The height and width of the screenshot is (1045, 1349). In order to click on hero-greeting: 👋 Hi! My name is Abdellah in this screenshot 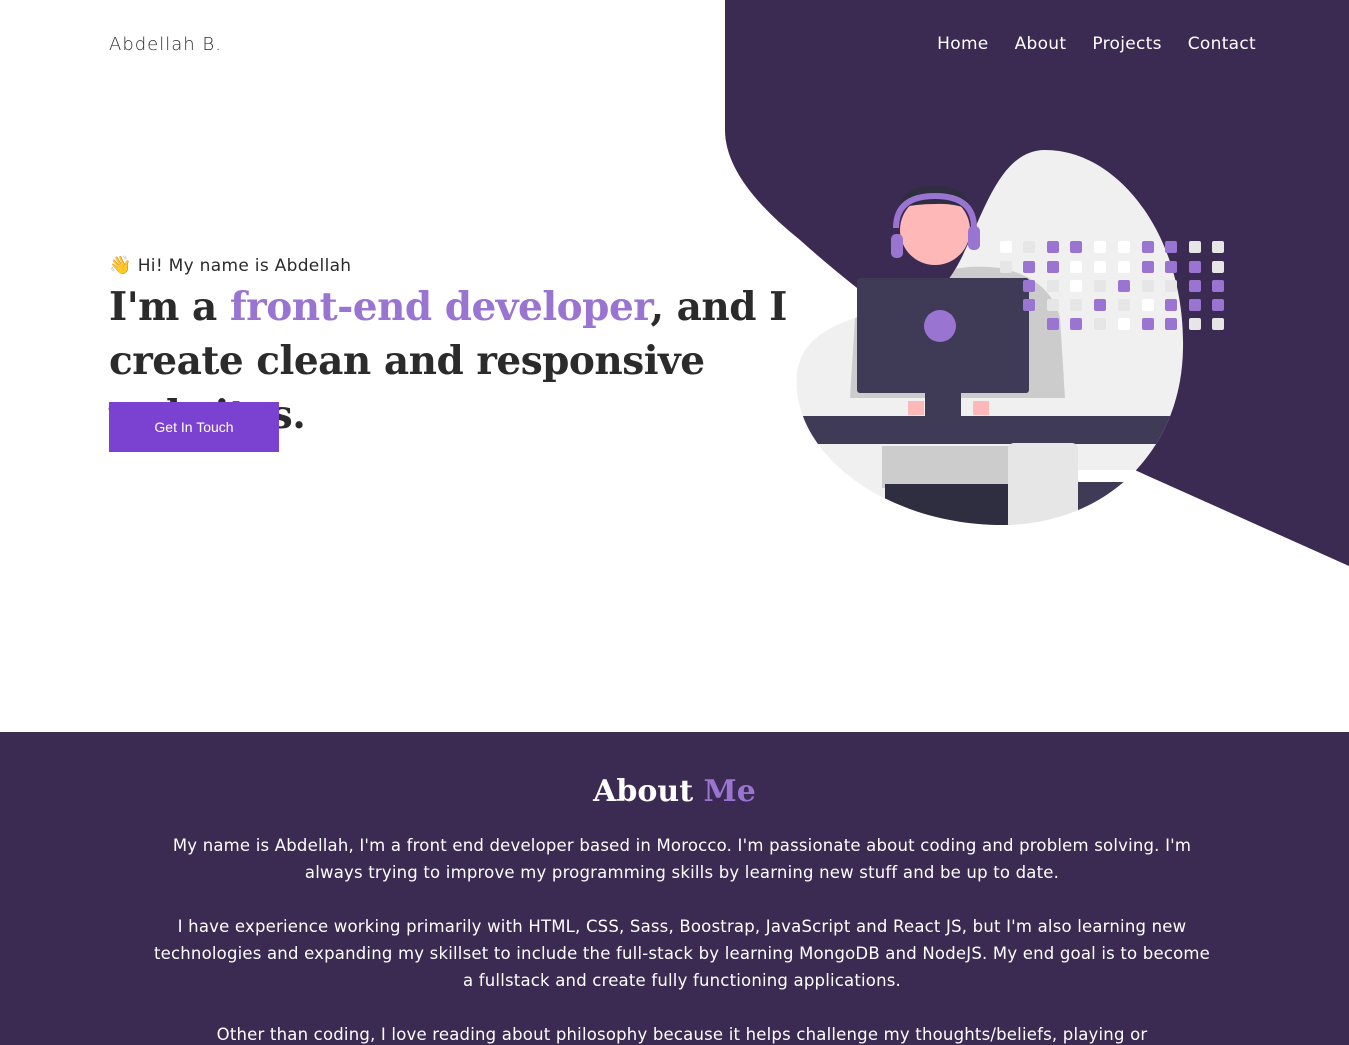, I will do `click(230, 265)`.